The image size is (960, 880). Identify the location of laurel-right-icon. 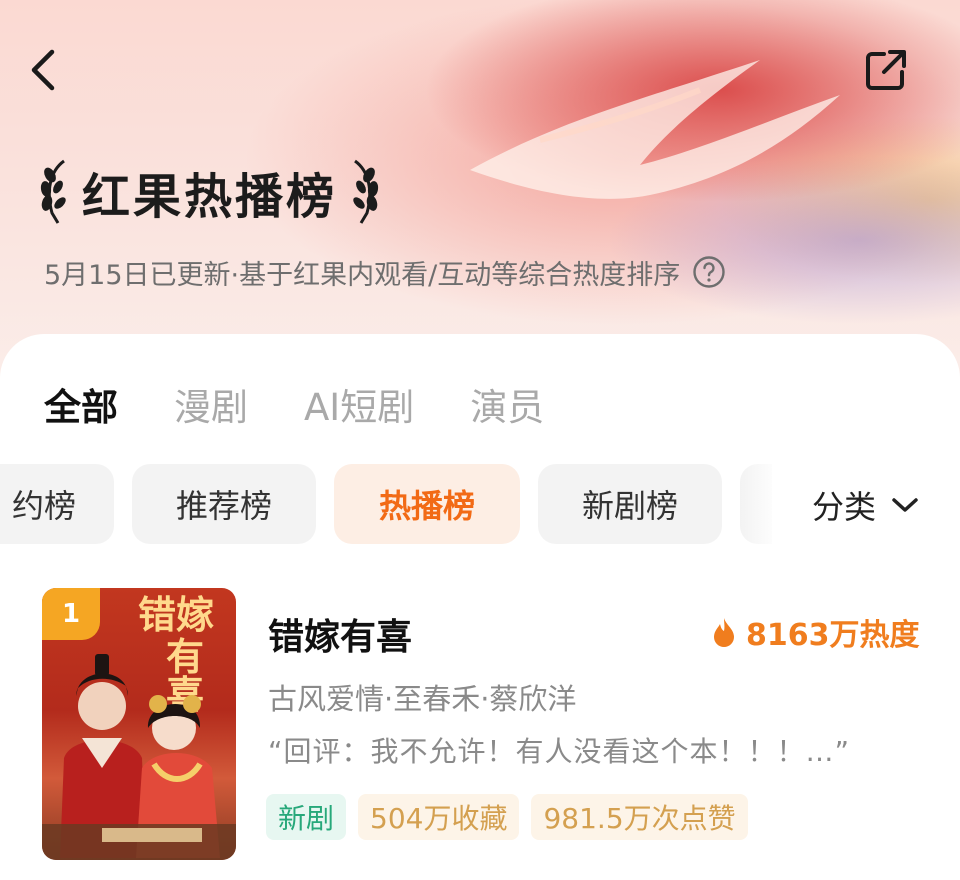
(366, 191).